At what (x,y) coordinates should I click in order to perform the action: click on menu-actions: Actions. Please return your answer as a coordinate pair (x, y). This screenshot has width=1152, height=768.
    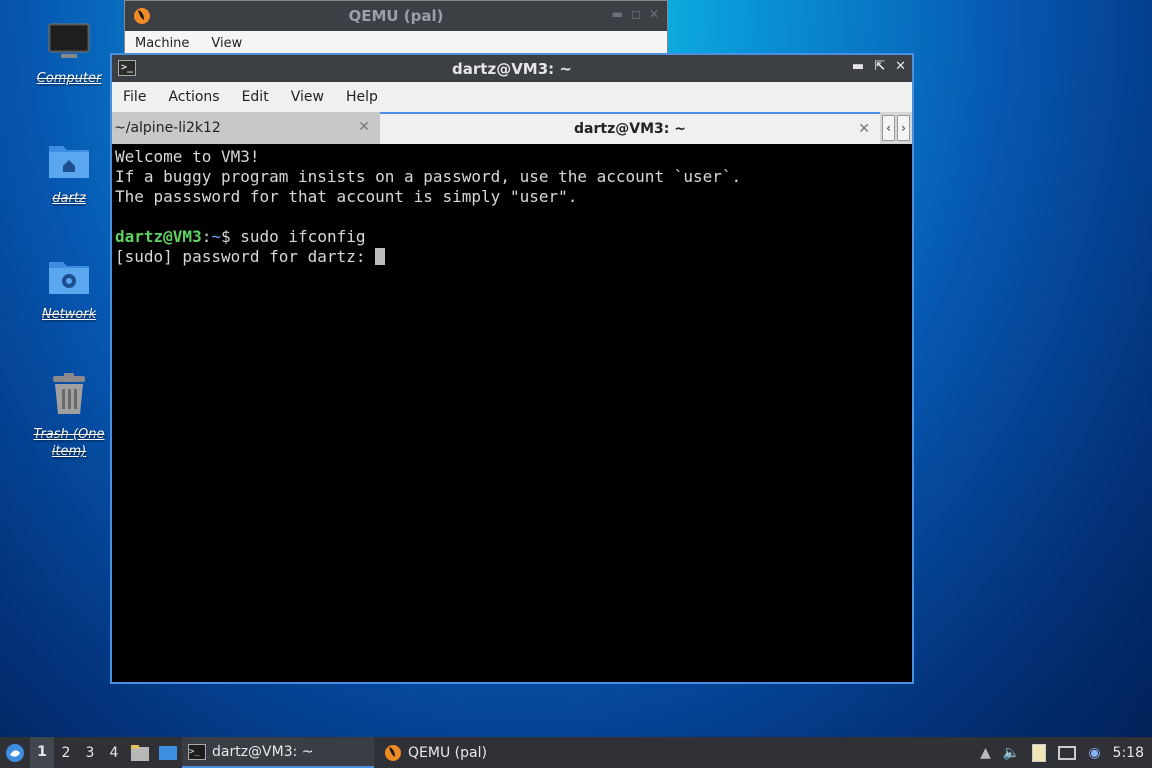
    Looking at the image, I should click on (193, 97).